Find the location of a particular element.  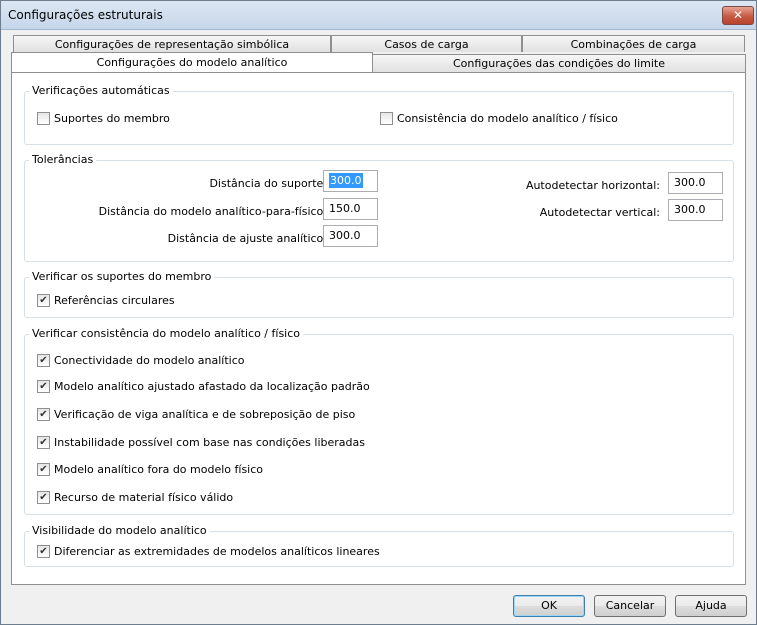

support-distance-label: Distância do suporte: is located at coordinates (268, 183).